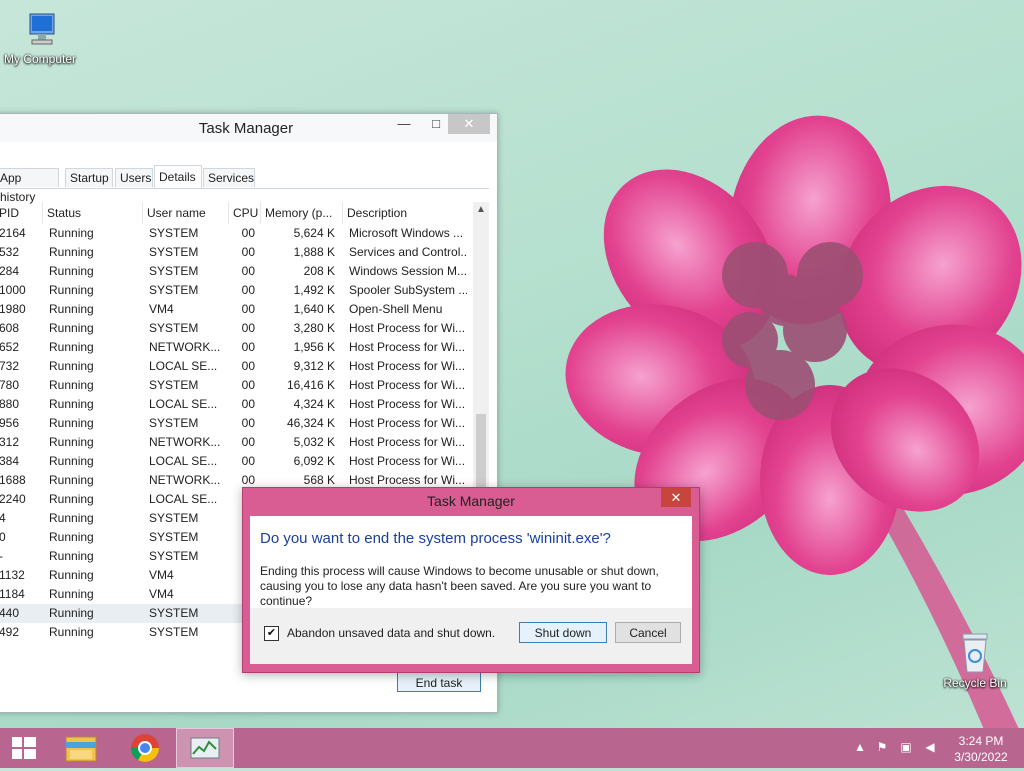 The width and height of the screenshot is (1024, 771). I want to click on cell-pid: 1688, so click(13, 480).